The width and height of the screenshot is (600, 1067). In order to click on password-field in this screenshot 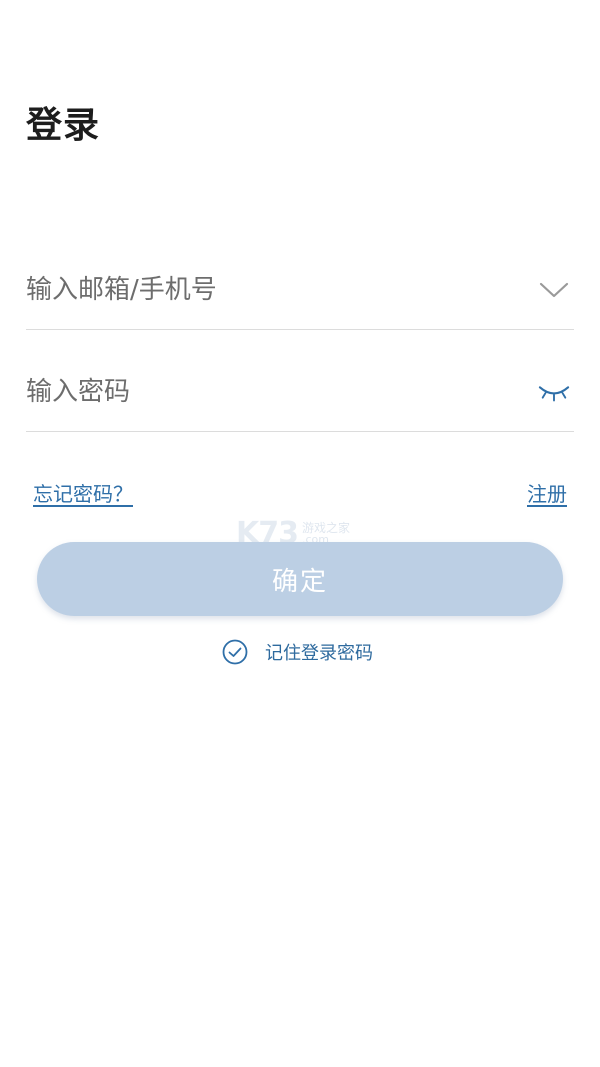, I will do `click(300, 393)`.